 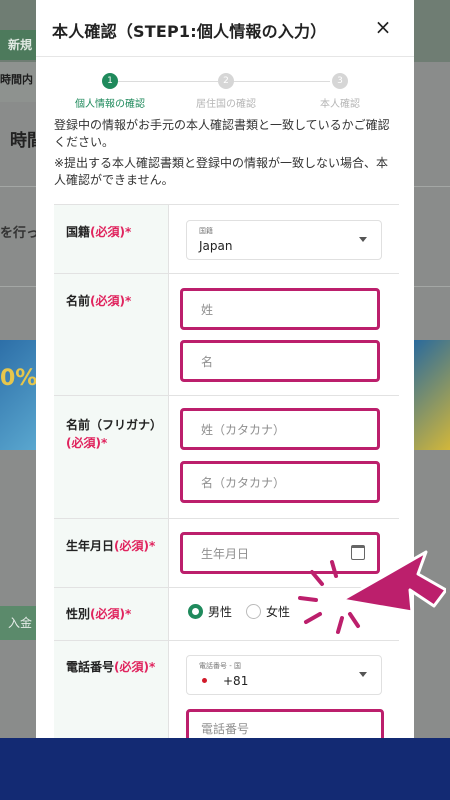 I want to click on step-1-label: 個人情報の確認, so click(x=110, y=104).